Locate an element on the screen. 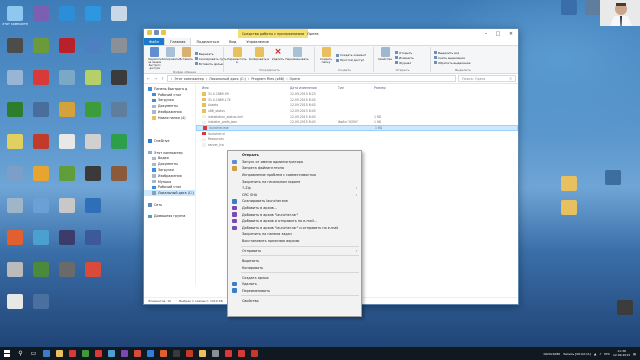  tab-4: Управление is located at coordinates (257, 41).